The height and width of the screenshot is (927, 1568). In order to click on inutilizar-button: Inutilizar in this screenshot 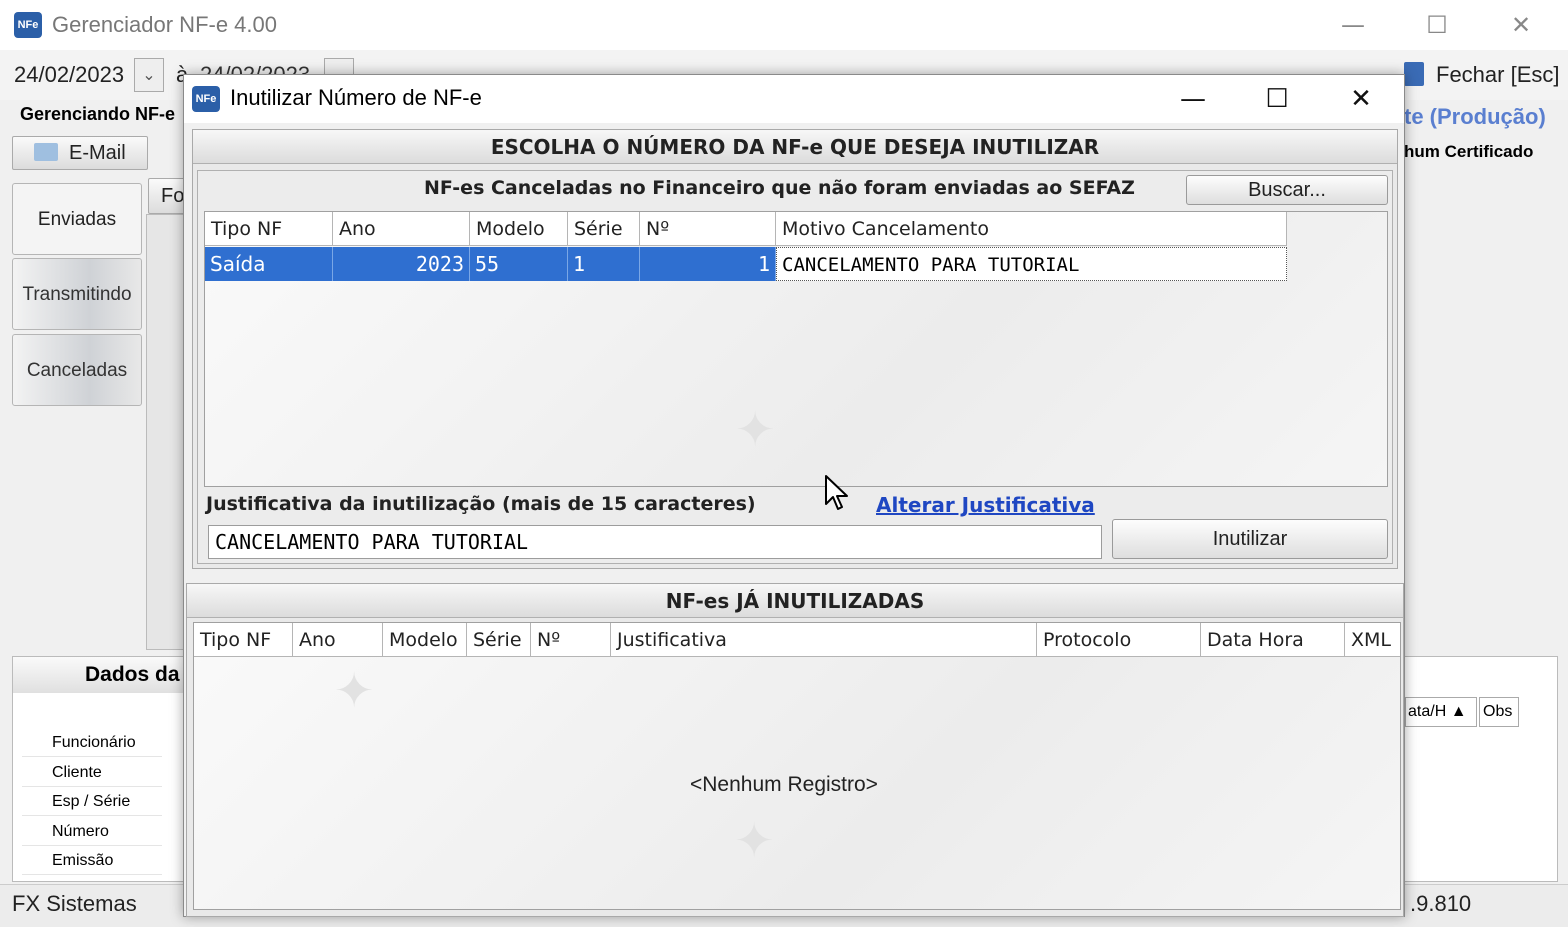, I will do `click(1250, 539)`.